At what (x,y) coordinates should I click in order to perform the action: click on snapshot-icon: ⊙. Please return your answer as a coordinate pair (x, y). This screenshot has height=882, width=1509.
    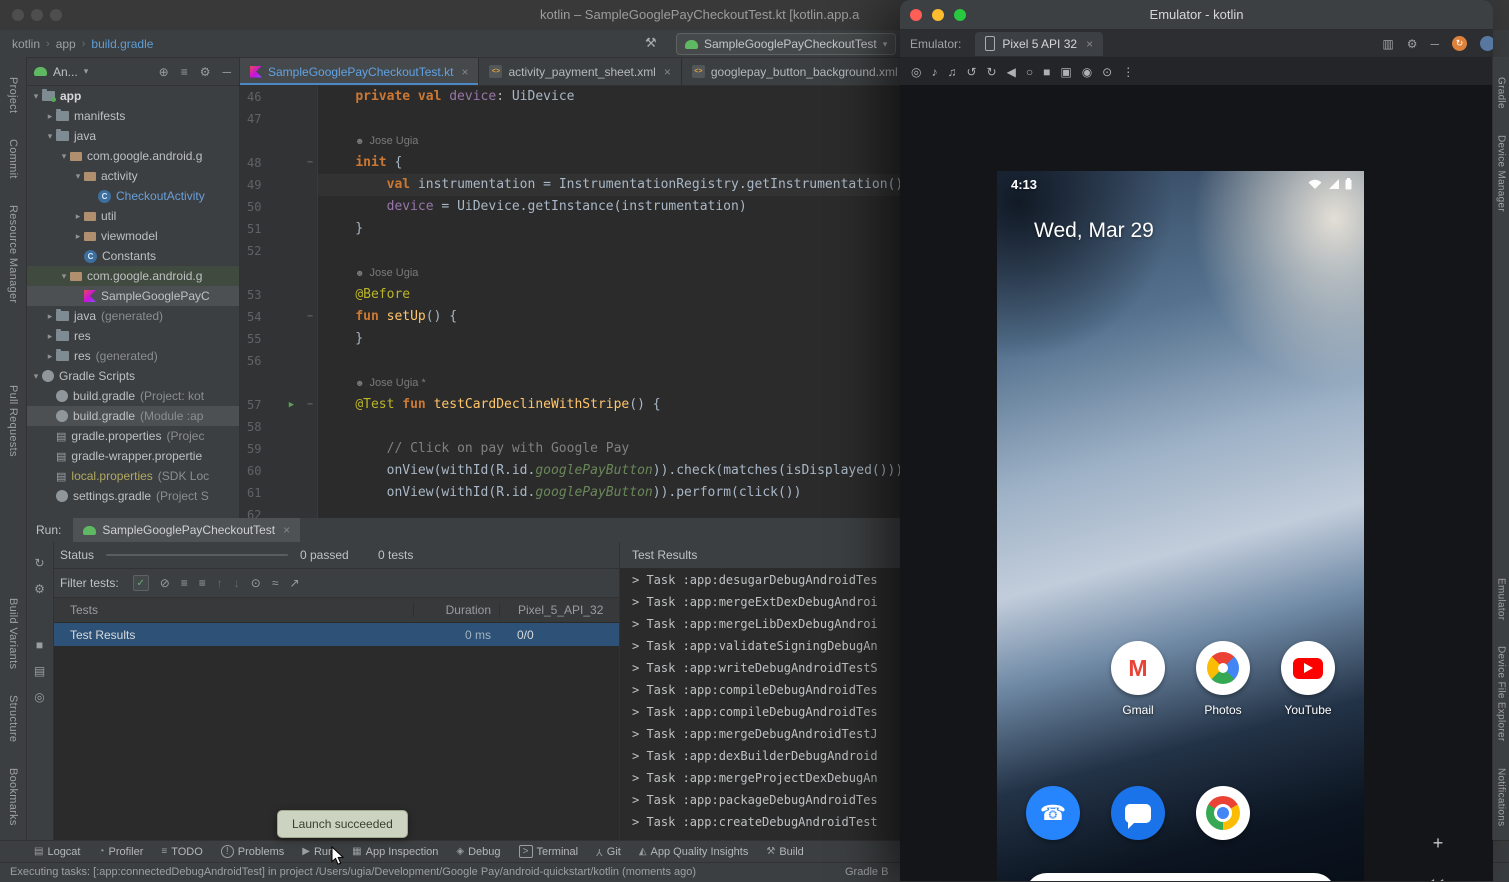
    Looking at the image, I should click on (1107, 72).